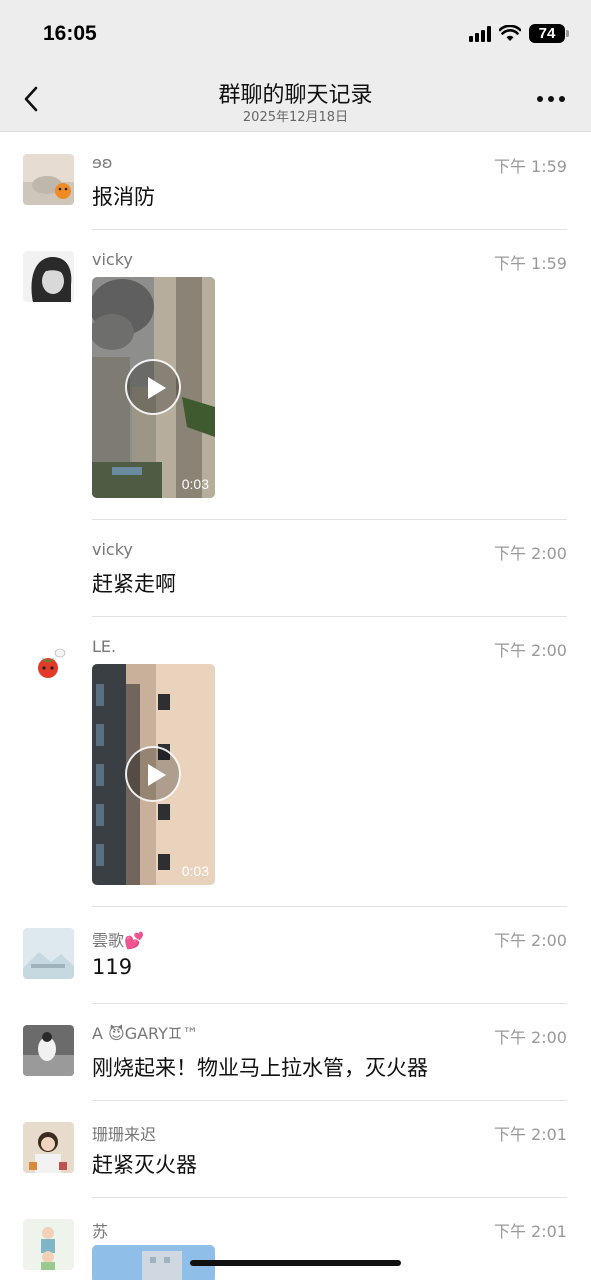  Describe the element at coordinates (102, 162) in the screenshot. I see `sender-name: ɘʚ` at that location.